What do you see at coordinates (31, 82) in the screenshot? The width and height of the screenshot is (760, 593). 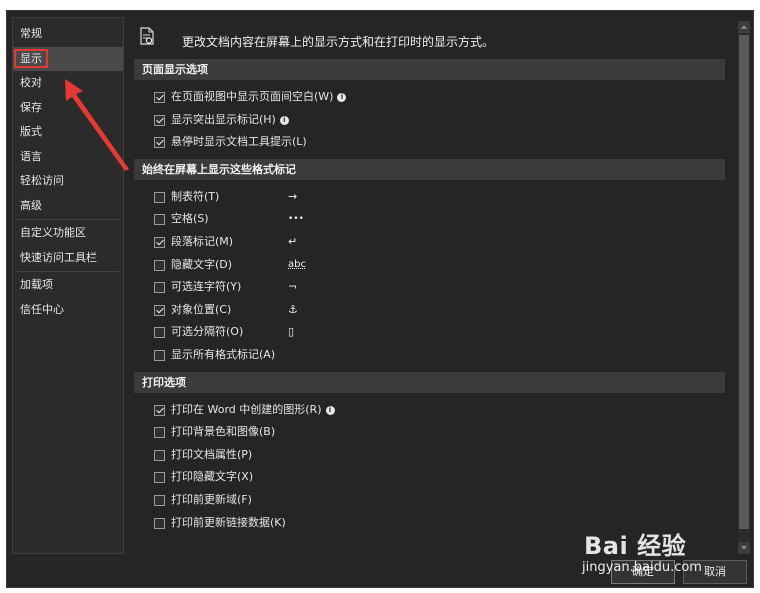 I see `sidebar-item-label: 校对` at bounding box center [31, 82].